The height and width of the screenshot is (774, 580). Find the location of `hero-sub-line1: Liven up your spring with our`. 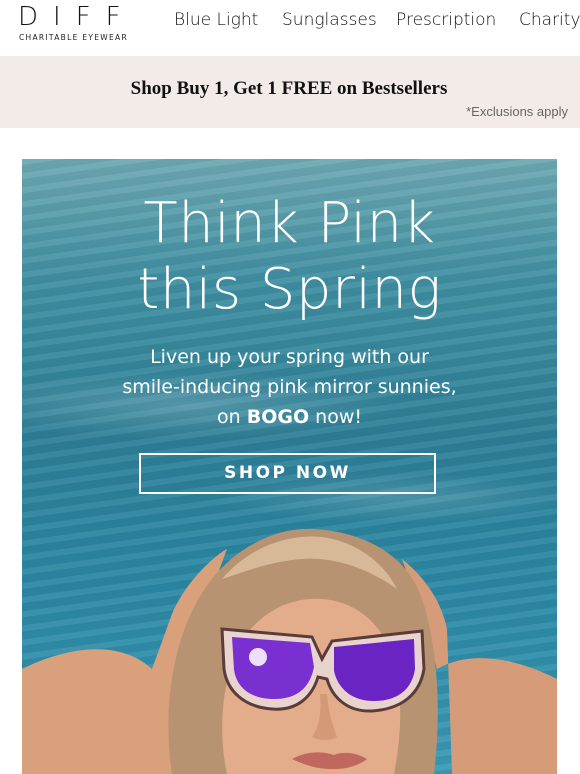

hero-sub-line1: Liven up your spring with our is located at coordinates (289, 357).